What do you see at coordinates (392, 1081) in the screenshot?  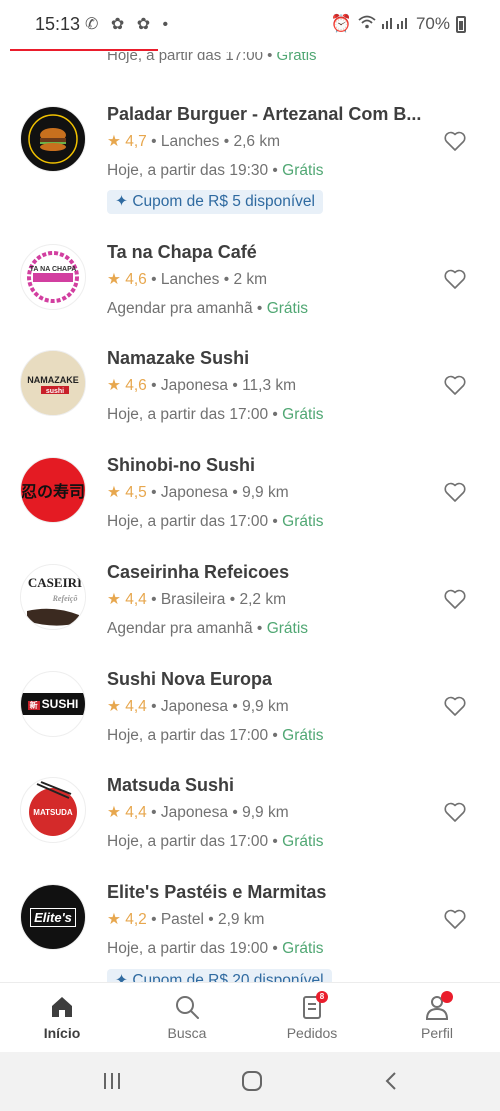 I see `back-icon` at bounding box center [392, 1081].